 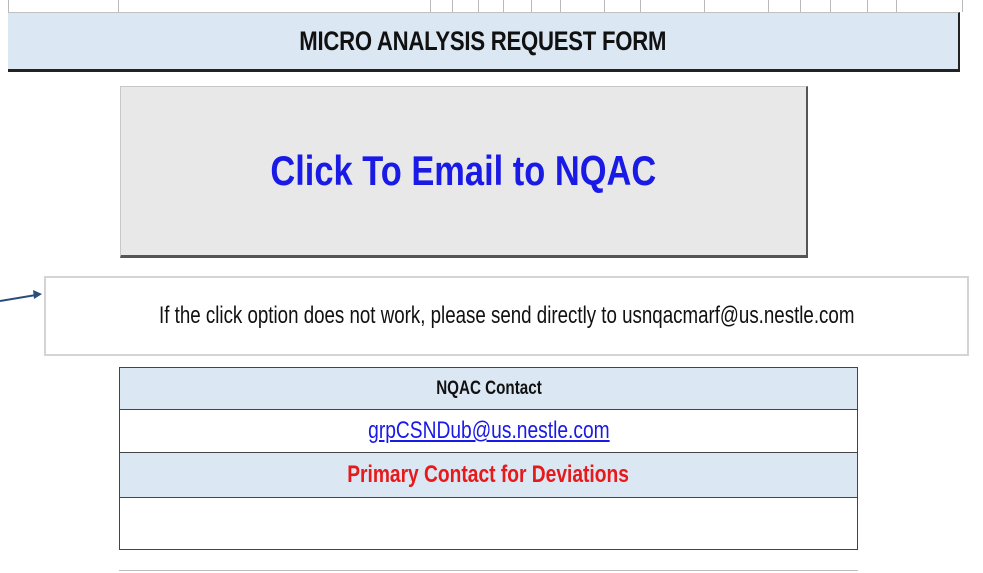 What do you see at coordinates (488, 523) in the screenshot?
I see `primary-contact-value-cell` at bounding box center [488, 523].